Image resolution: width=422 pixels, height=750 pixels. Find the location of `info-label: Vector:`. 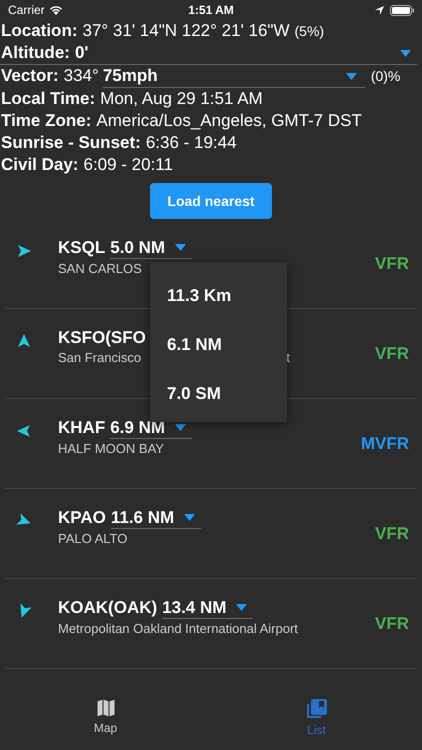

info-label: Vector: is located at coordinates (30, 76).